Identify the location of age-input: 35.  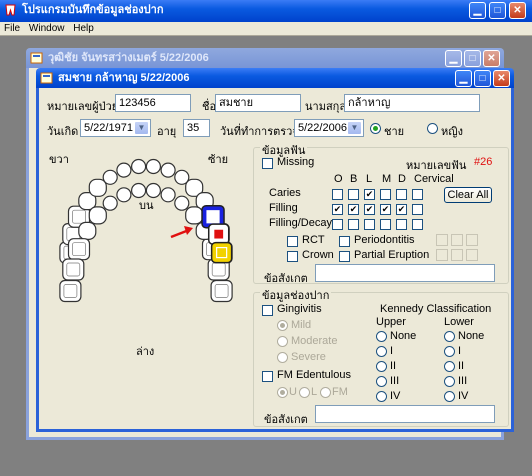
(196, 128).